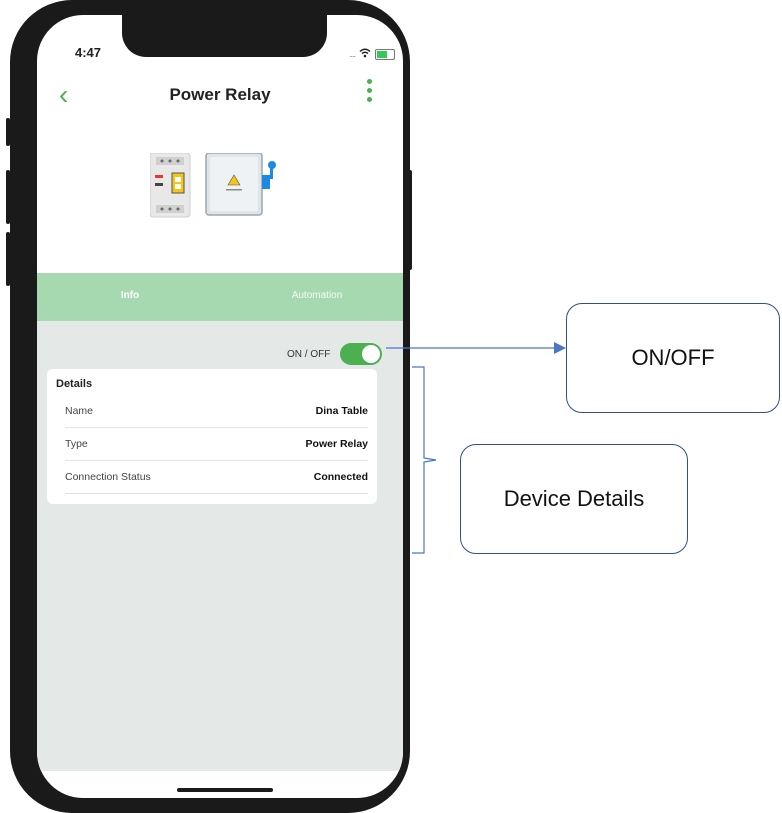  What do you see at coordinates (574, 499) in the screenshot?
I see `device-details-callout: Device Details` at bounding box center [574, 499].